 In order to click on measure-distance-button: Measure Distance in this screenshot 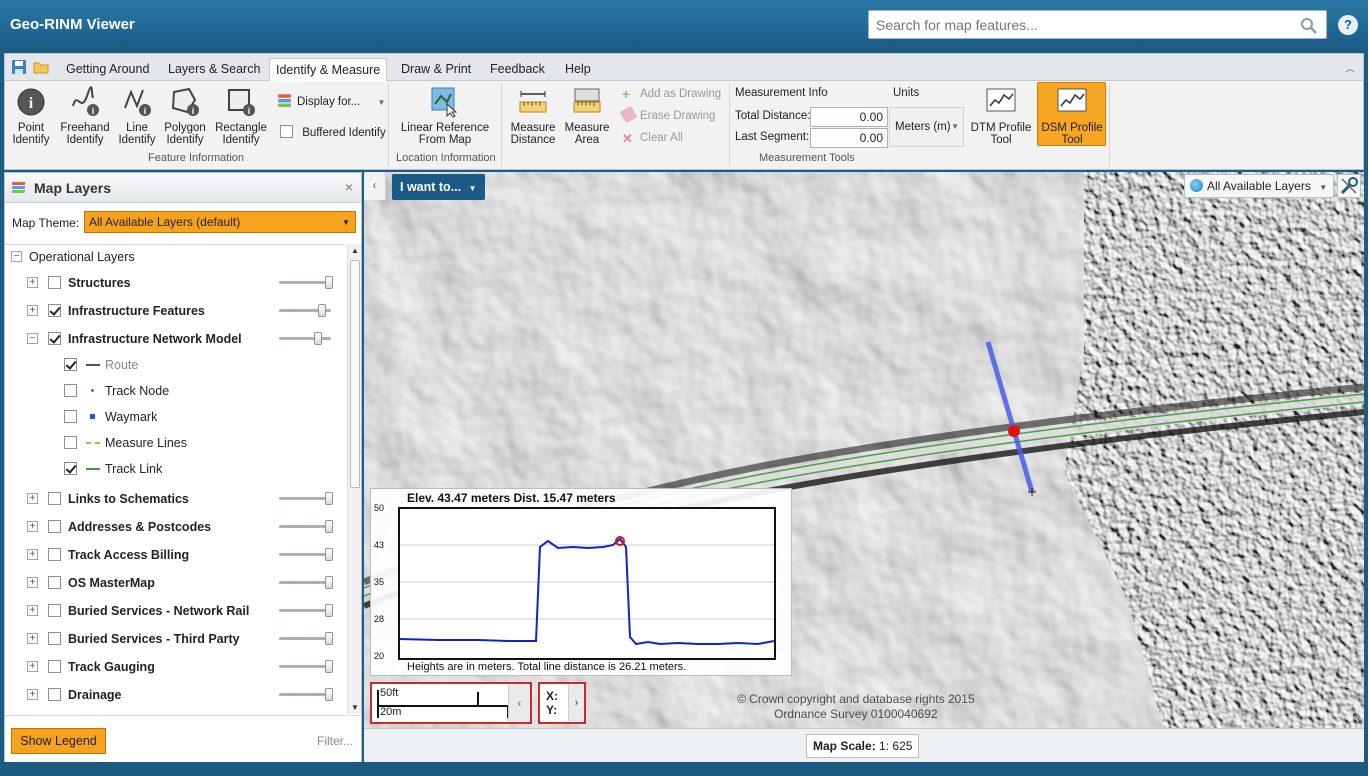, I will do `click(533, 116)`.